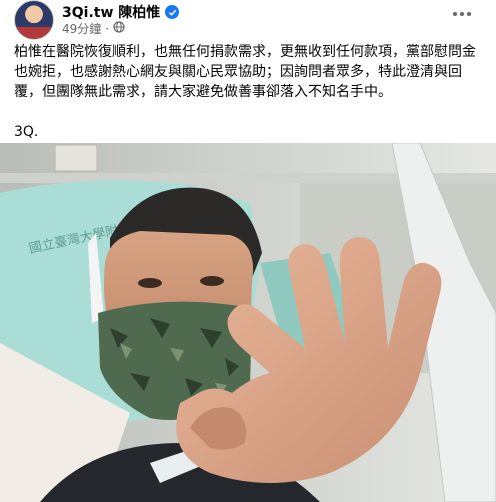 The image size is (496, 502). I want to click on author-name: 3Qi.tw 陳柏惟, so click(111, 12).